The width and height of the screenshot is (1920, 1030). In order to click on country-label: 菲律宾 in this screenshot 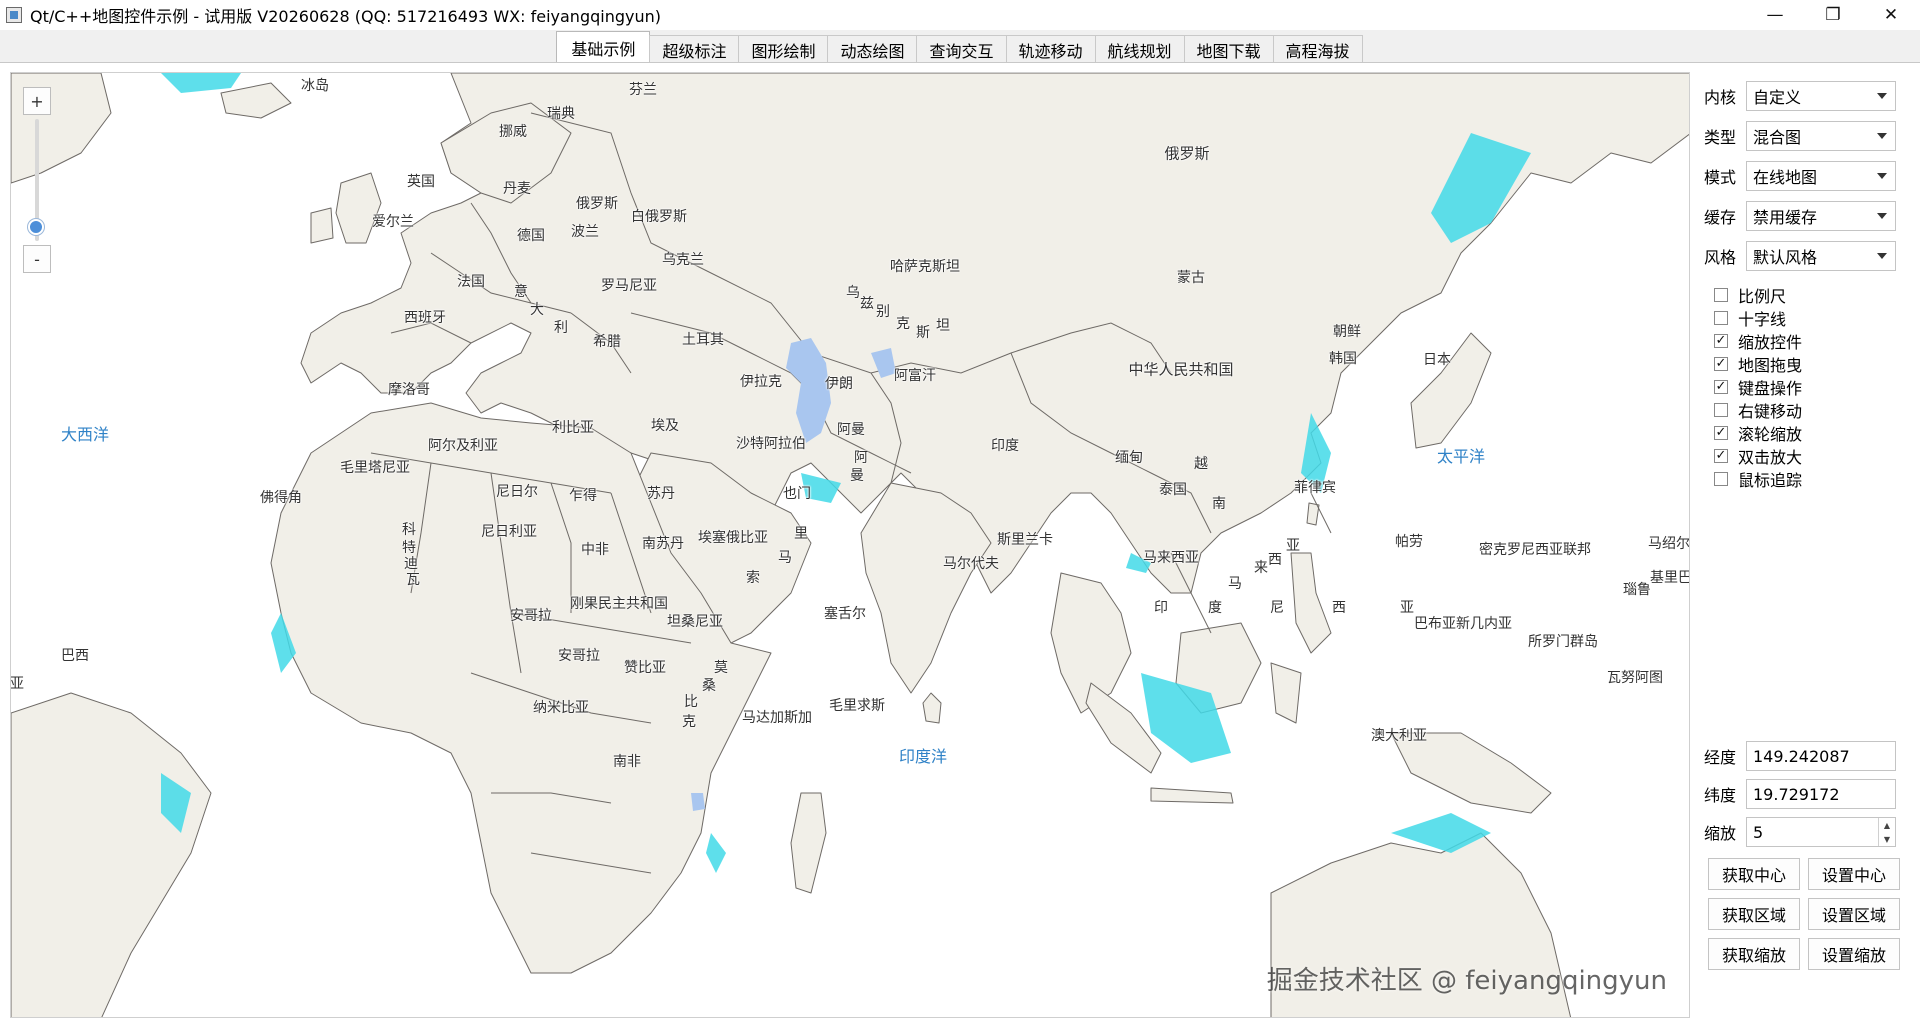, I will do `click(1315, 488)`.